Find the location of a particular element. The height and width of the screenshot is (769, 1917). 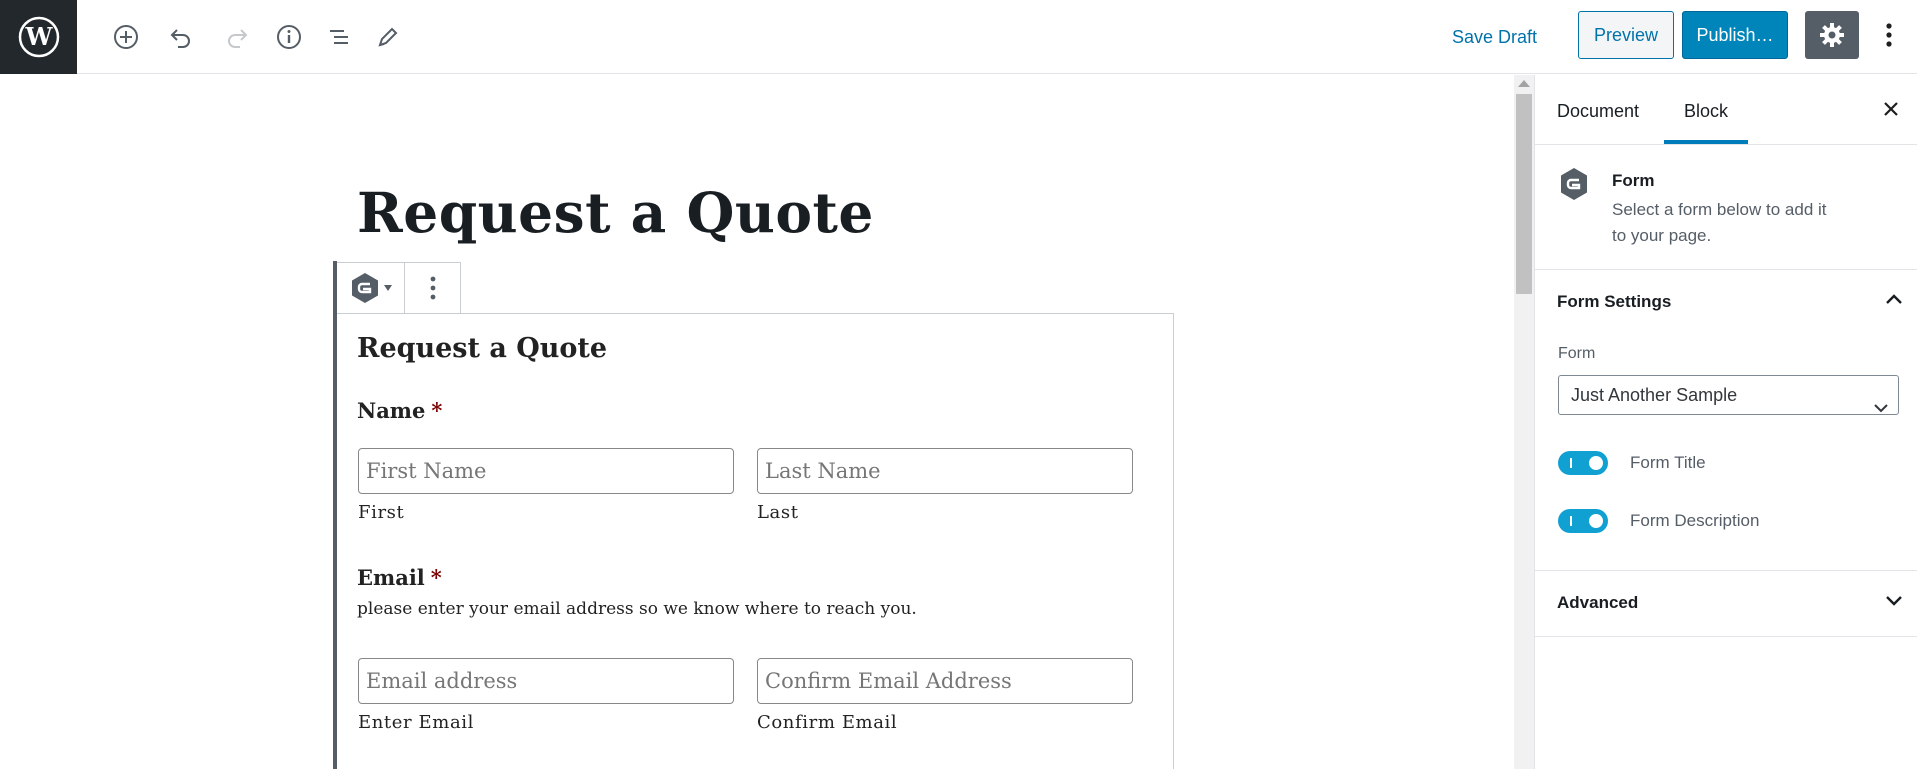

email-label-text: Email is located at coordinates (391, 577).